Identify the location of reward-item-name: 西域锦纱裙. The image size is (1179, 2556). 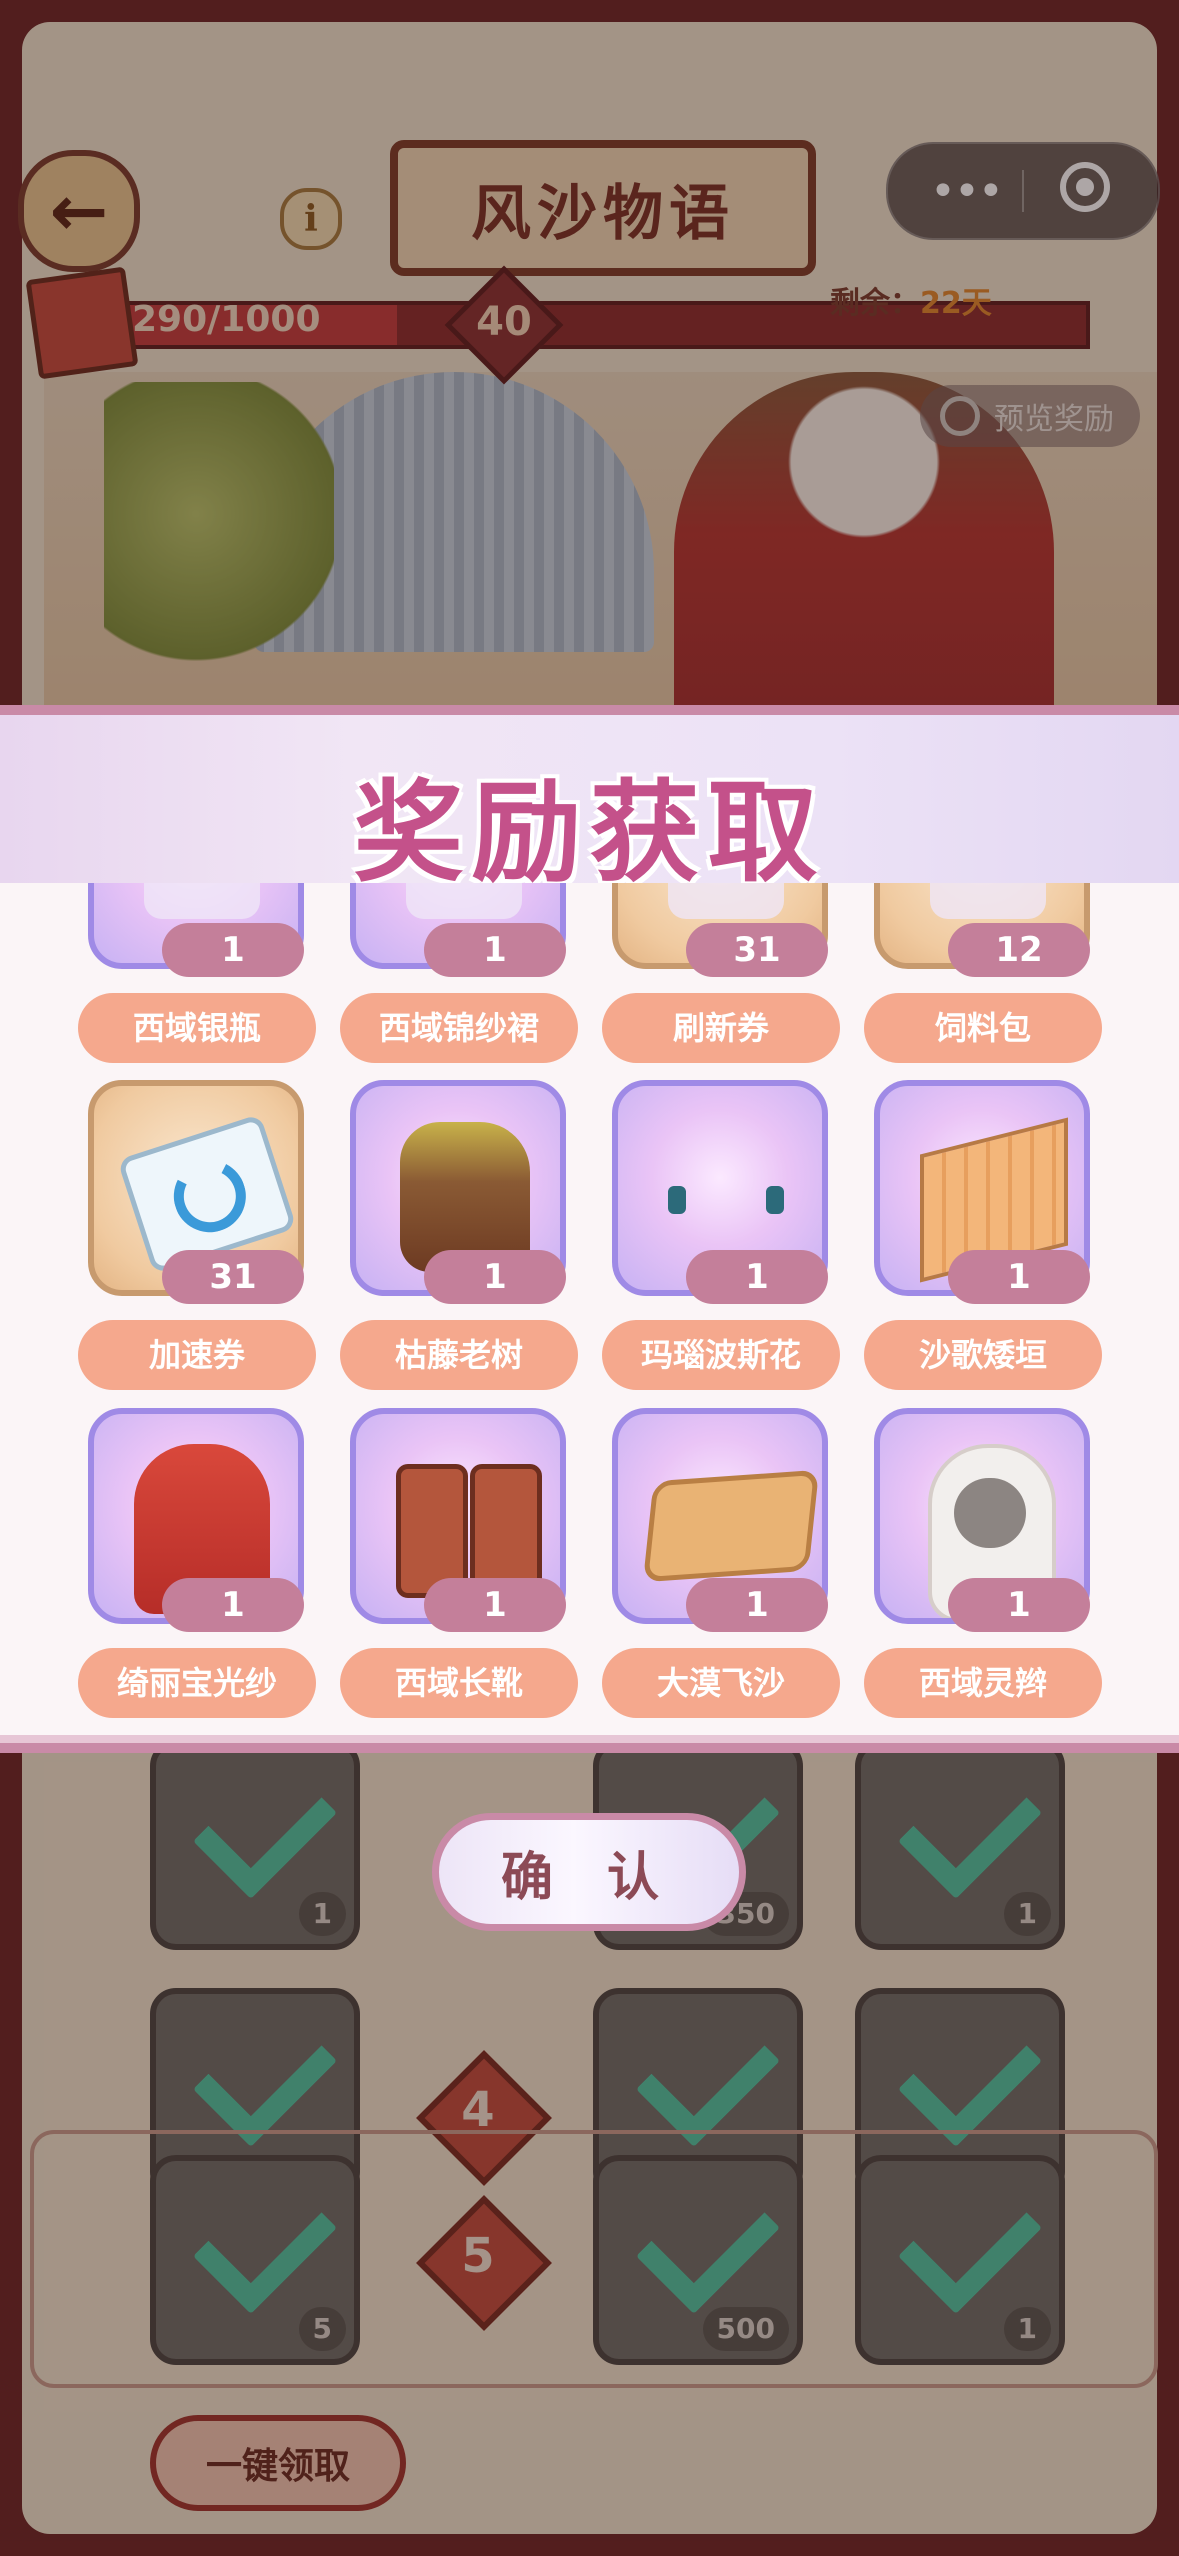
(459, 1028).